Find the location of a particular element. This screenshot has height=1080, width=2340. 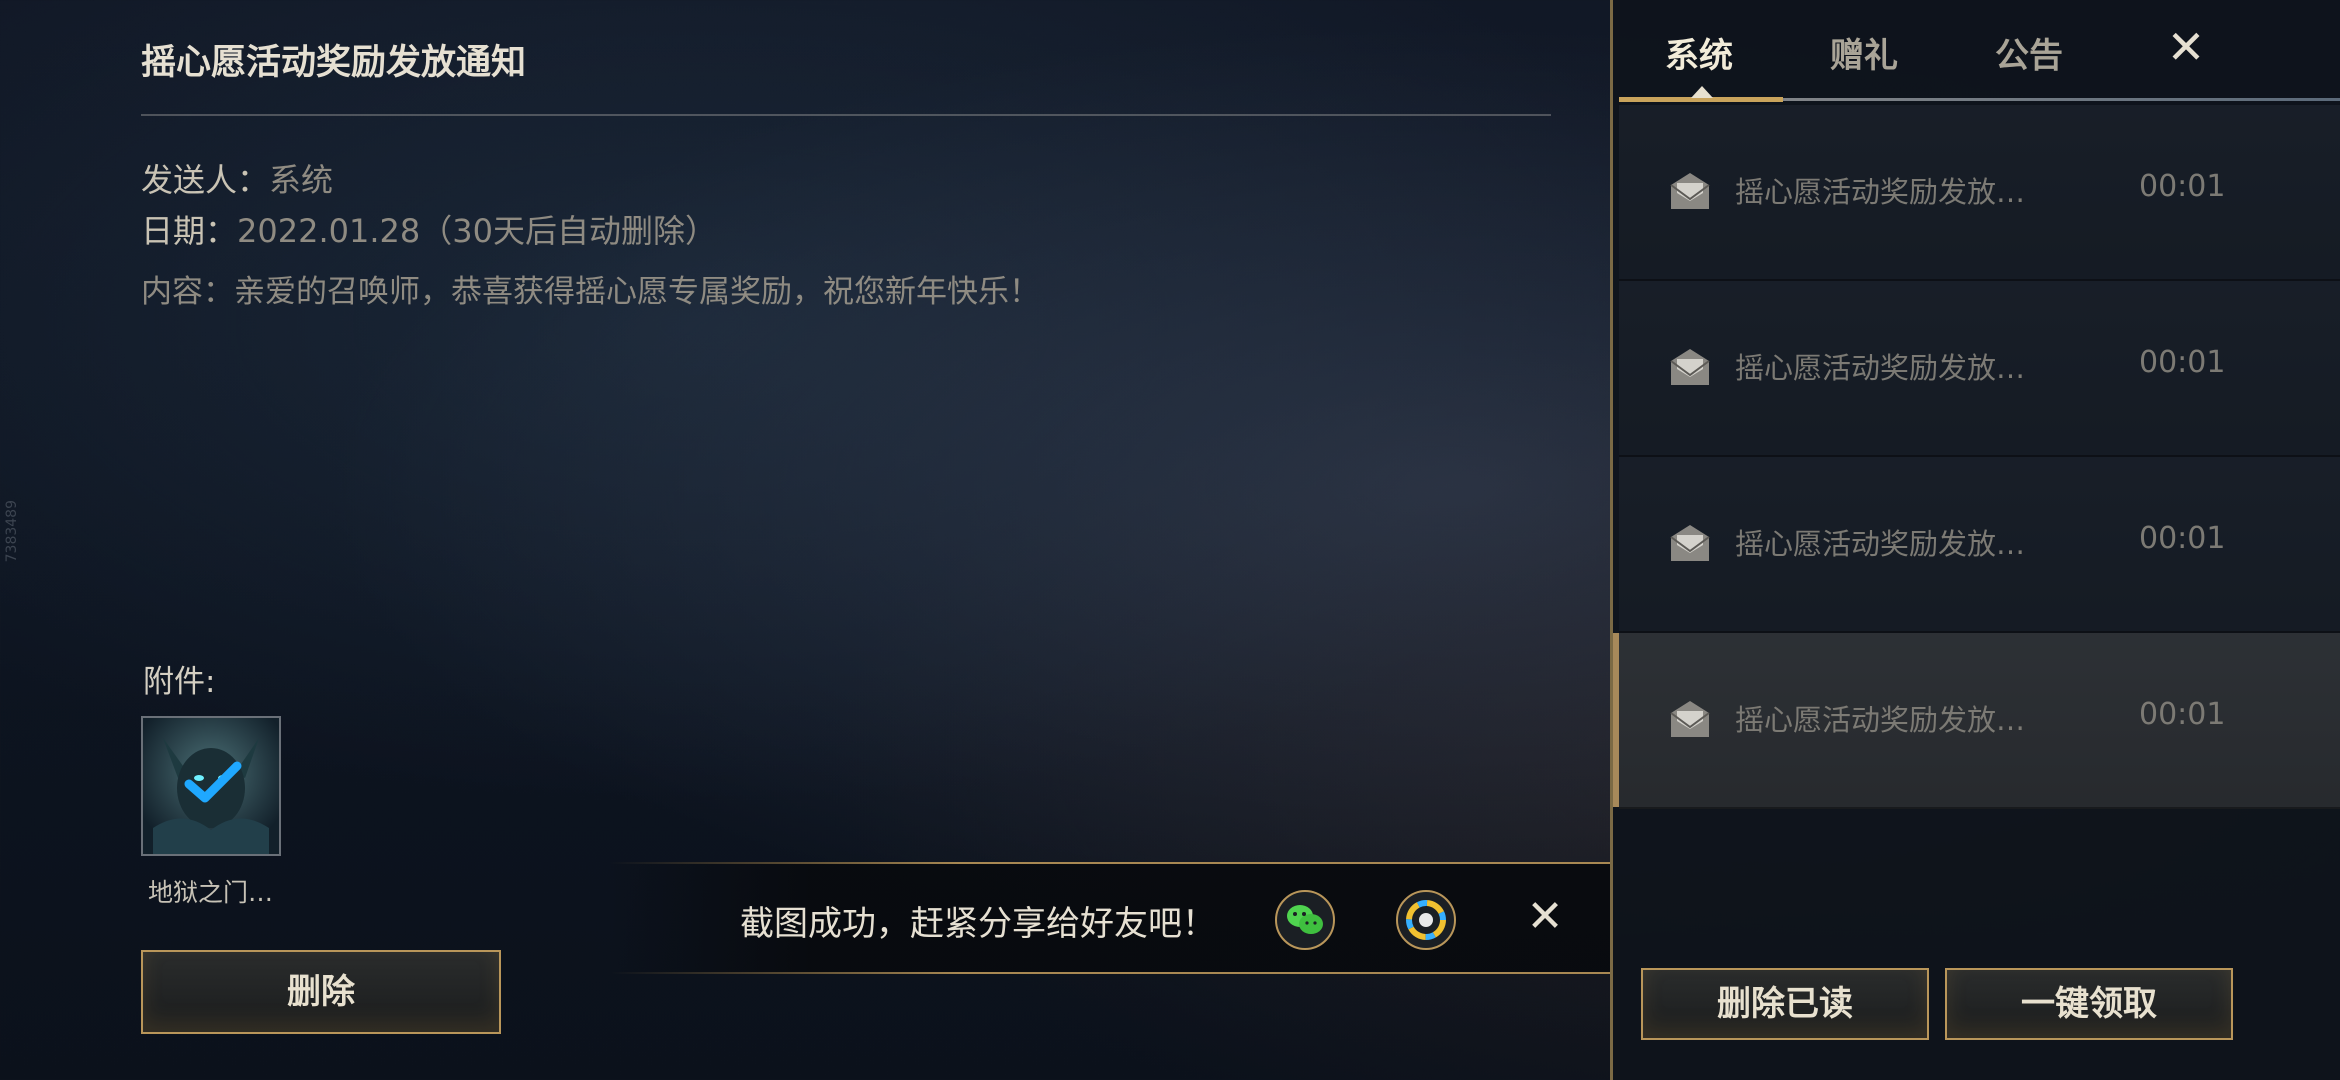

title-divider is located at coordinates (846, 115).